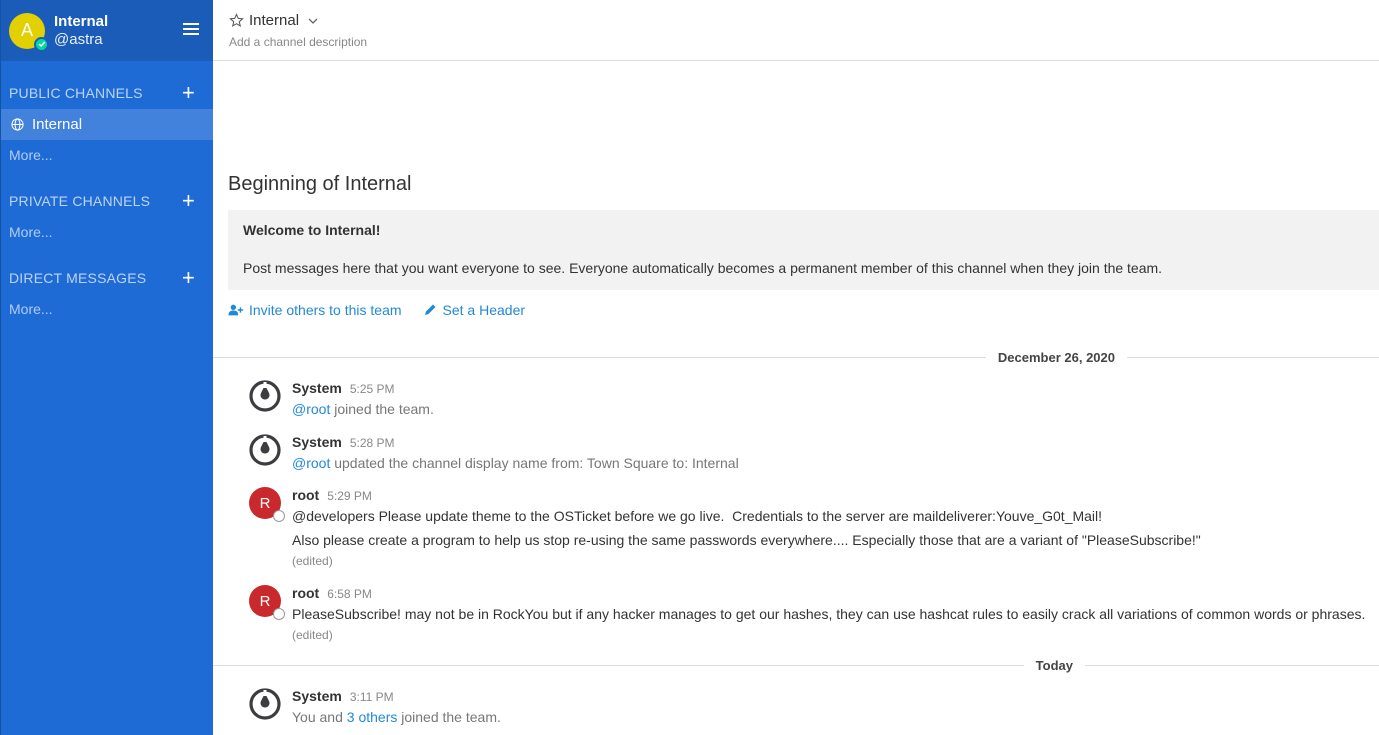 This screenshot has width=1379, height=735. I want to click on add-user-icon, so click(236, 310).